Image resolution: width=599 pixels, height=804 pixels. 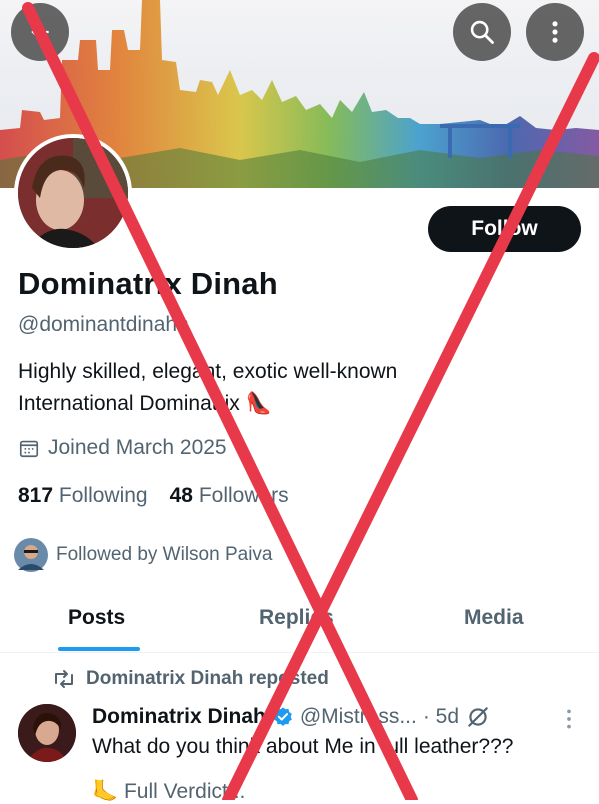 I want to click on follow-button: Follow, so click(x=504, y=229).